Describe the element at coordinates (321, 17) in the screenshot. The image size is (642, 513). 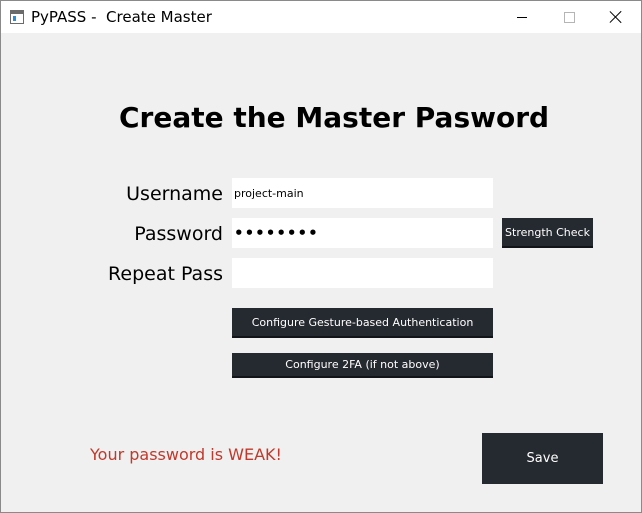
I see `title-bar: PyPASS - Create Master` at that location.